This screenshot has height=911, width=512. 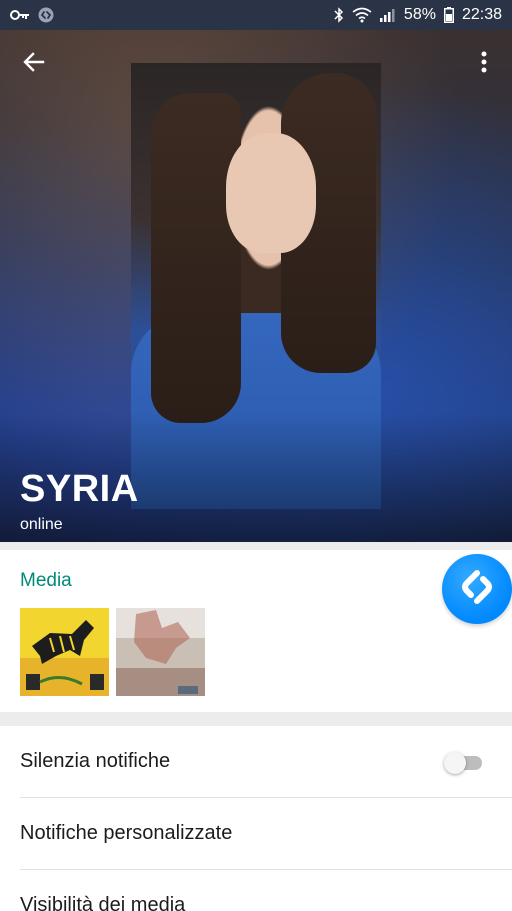 I want to click on mute-notifications-toggle, so click(x=464, y=763).